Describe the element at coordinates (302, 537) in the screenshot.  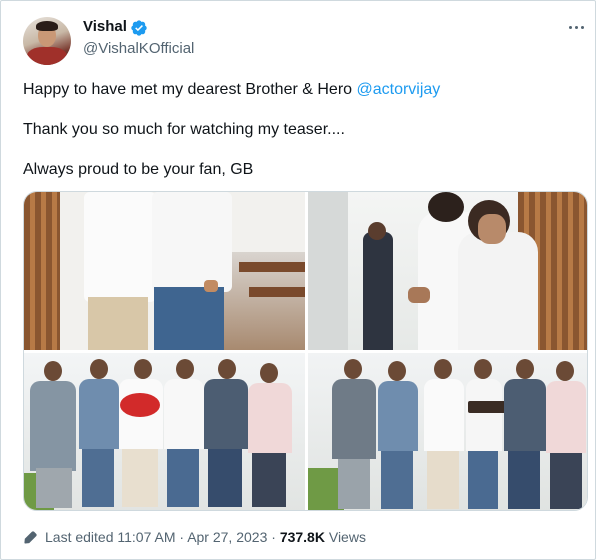
I see `views-count: 737.8K` at that location.